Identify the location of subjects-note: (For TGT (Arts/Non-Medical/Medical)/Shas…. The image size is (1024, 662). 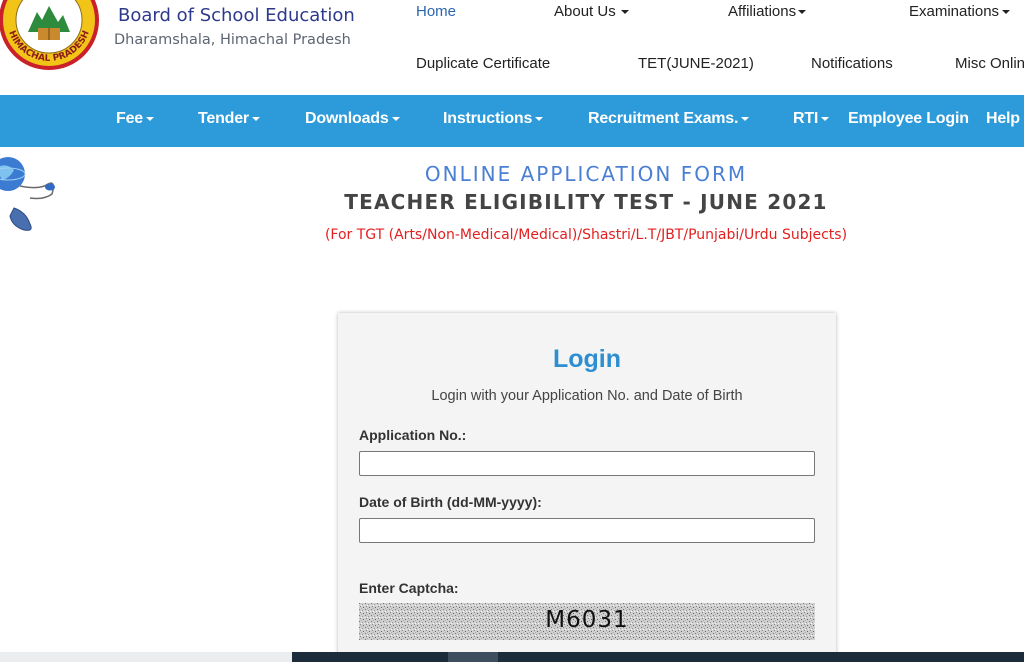
(586, 235).